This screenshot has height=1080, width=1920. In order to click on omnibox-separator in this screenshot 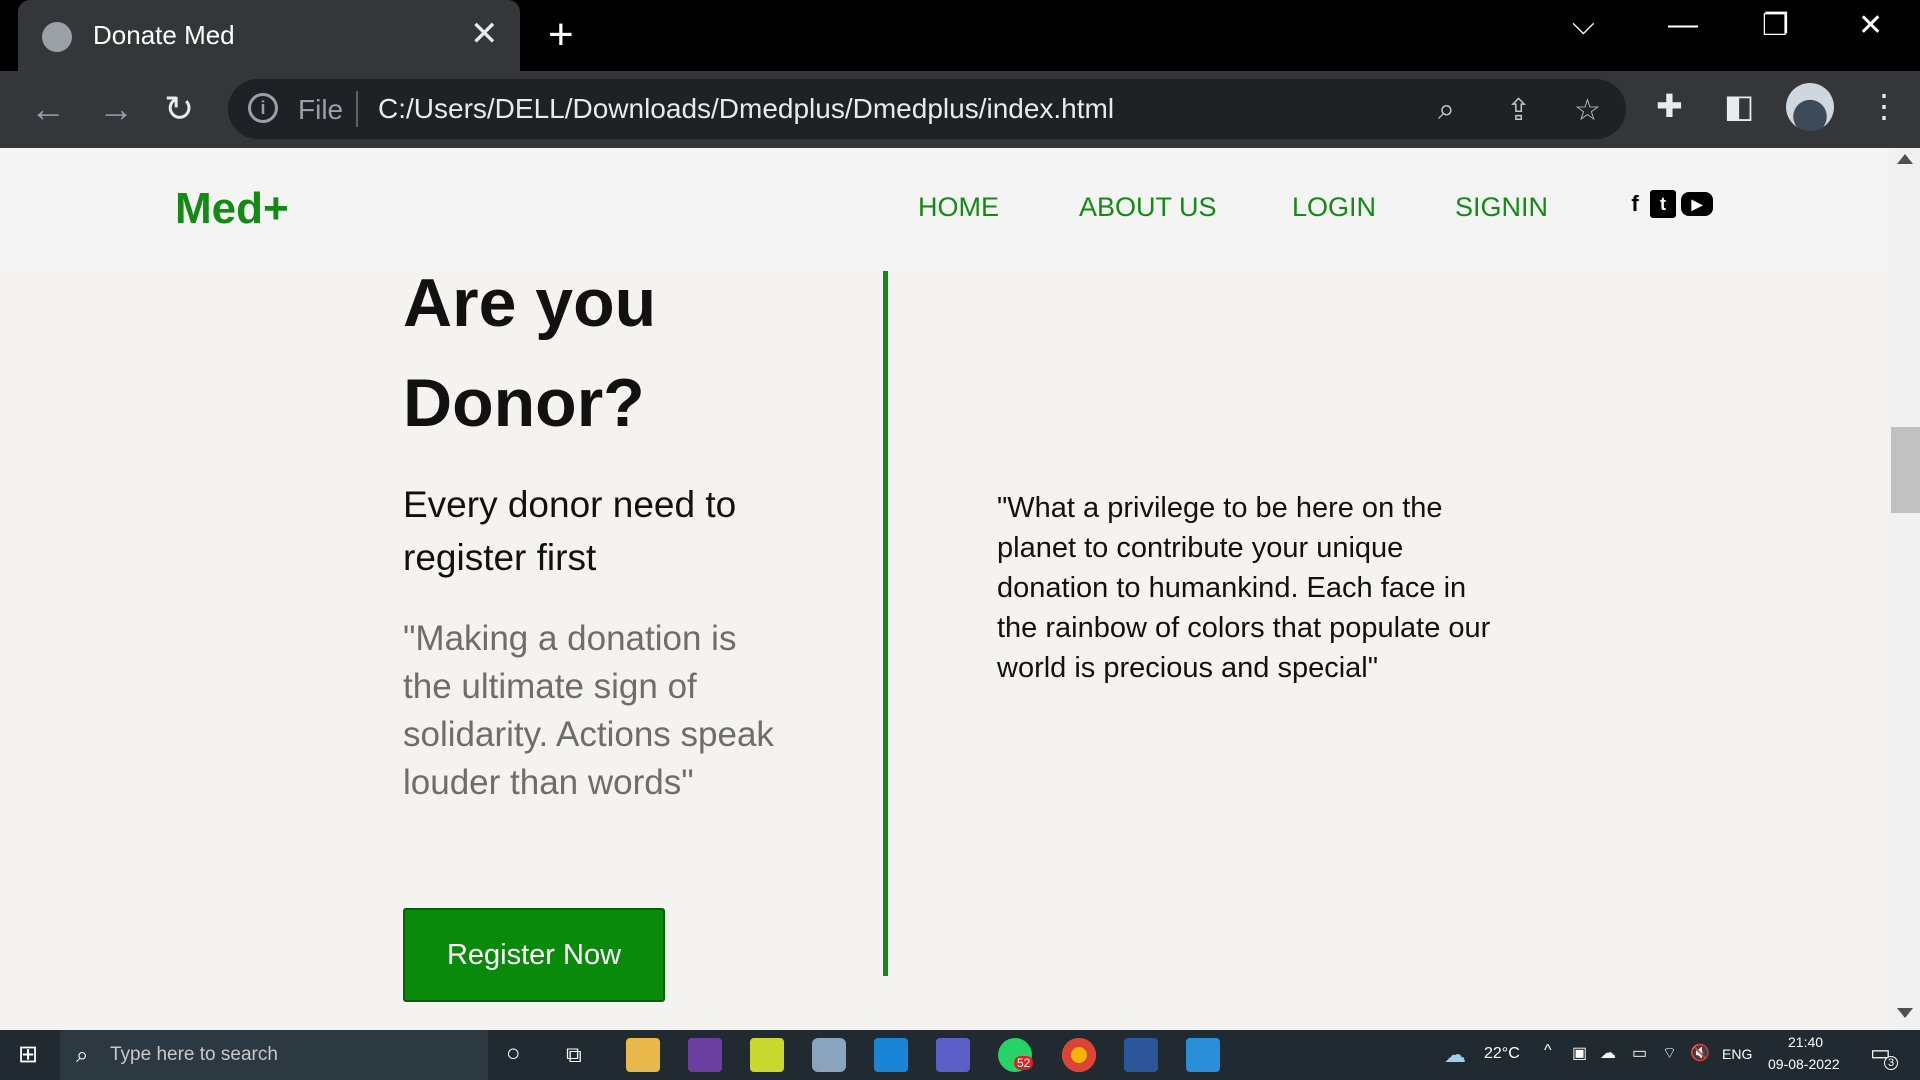, I will do `click(357, 109)`.